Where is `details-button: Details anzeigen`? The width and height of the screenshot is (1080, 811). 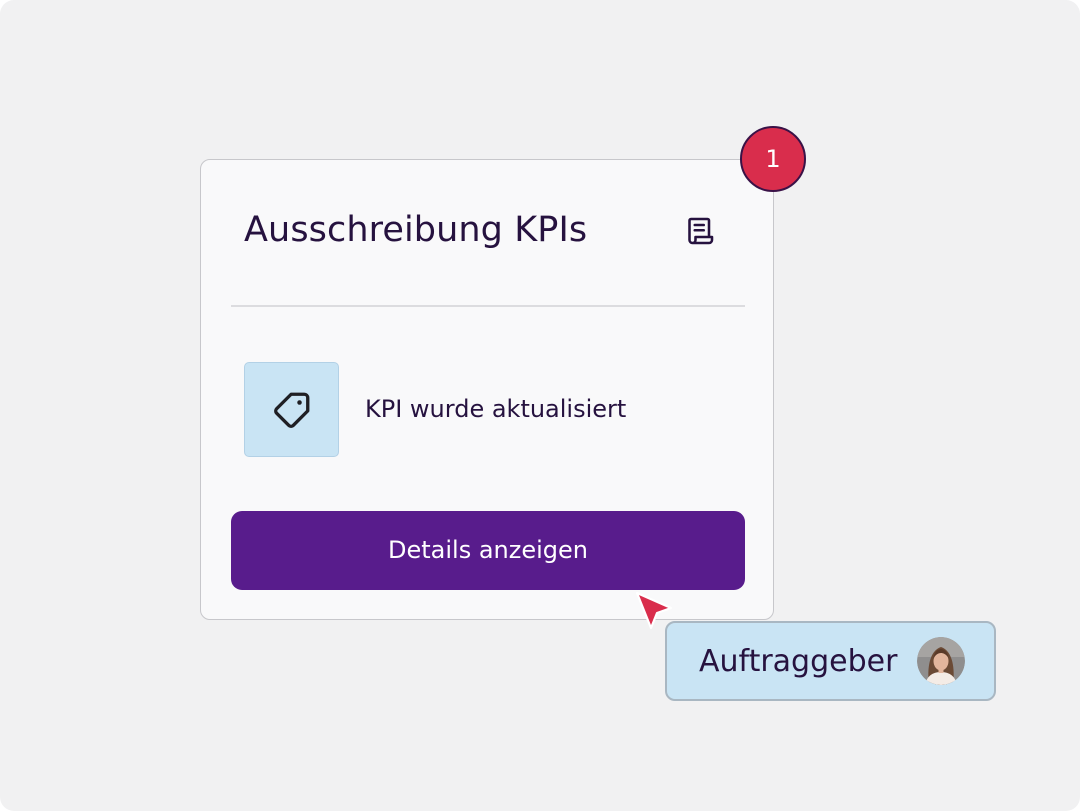
details-button: Details anzeigen is located at coordinates (488, 550).